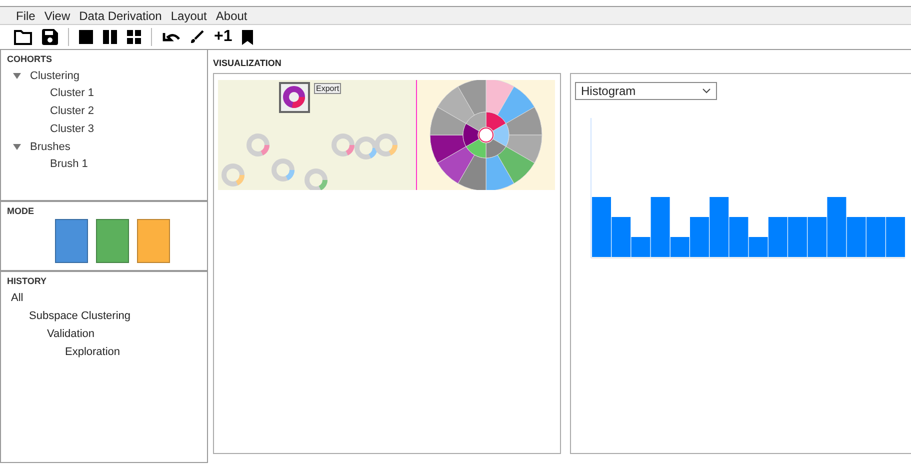 This screenshot has width=911, height=464. I want to click on history-item: All, so click(106, 298).